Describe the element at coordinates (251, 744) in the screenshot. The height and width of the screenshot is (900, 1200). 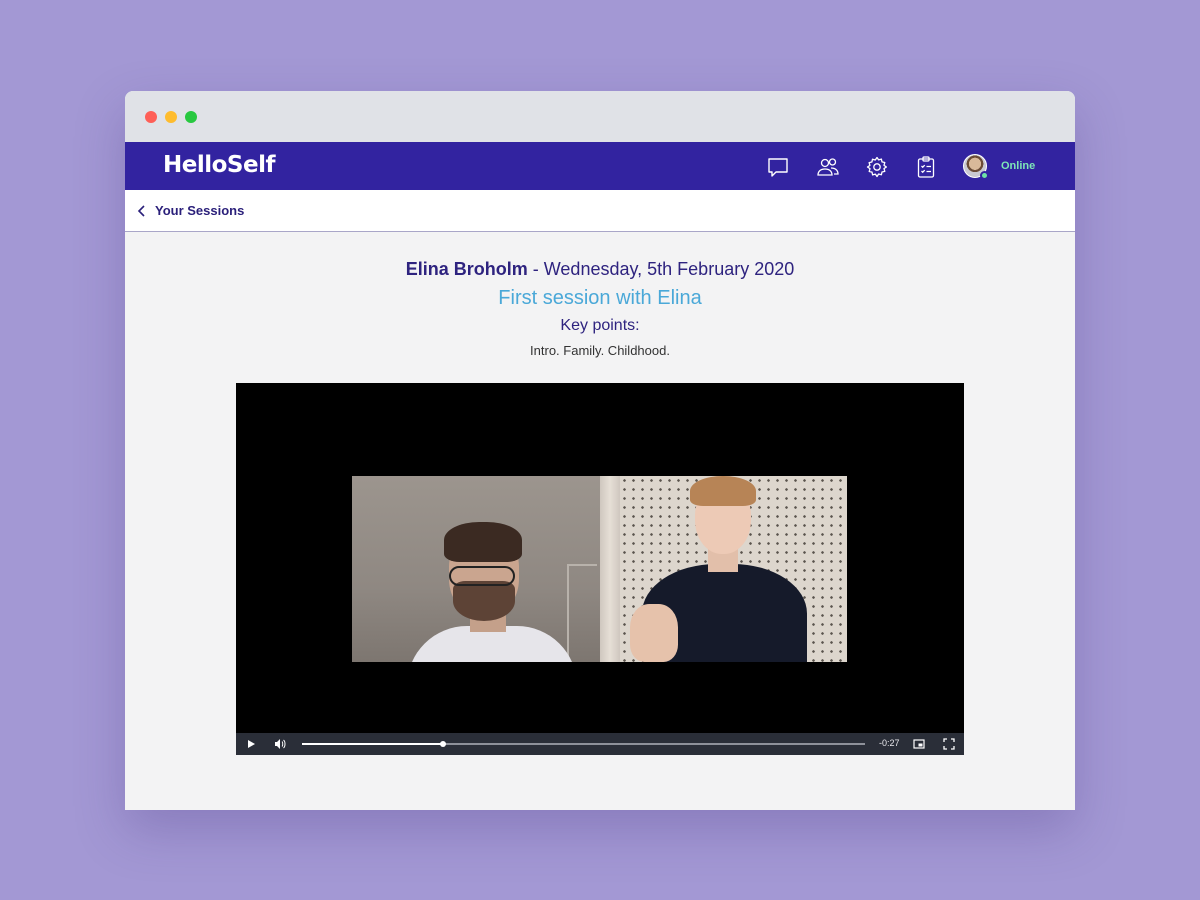
I see `play-icon` at that location.